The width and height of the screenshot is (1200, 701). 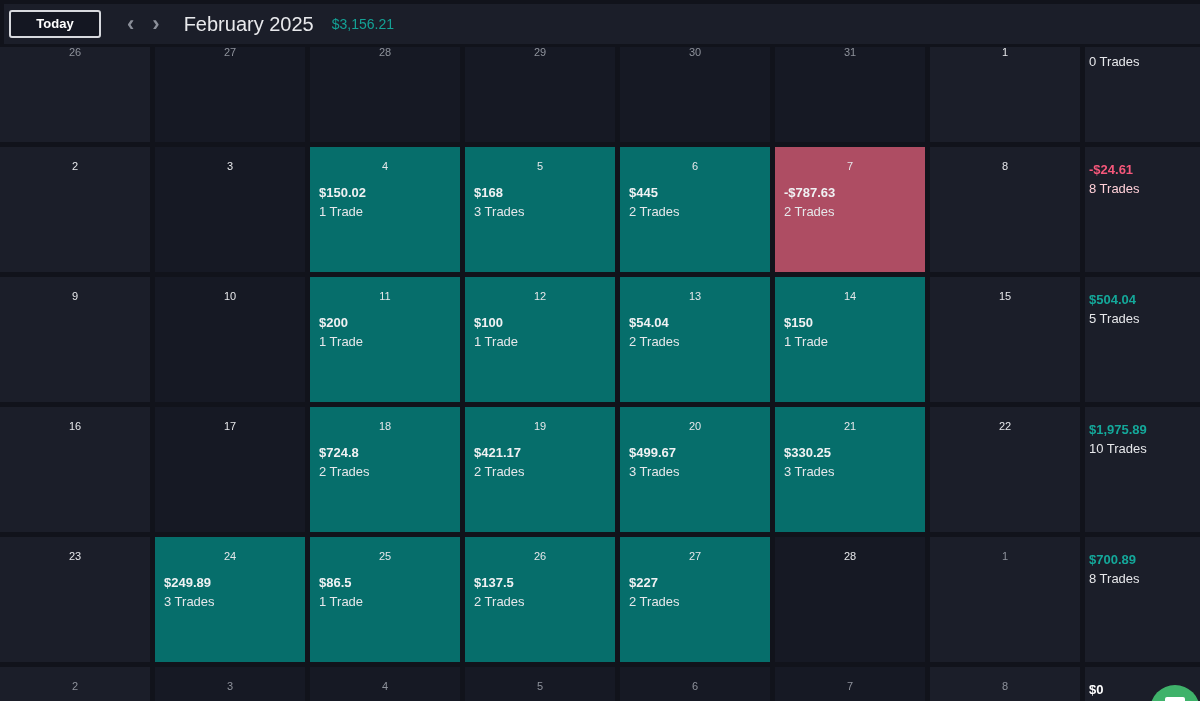 I want to click on chat-button, so click(x=1175, y=693).